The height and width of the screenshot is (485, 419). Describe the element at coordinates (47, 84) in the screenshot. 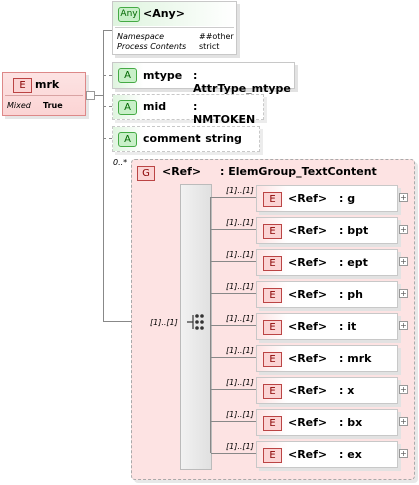

I see `root-element-name: mrk` at that location.